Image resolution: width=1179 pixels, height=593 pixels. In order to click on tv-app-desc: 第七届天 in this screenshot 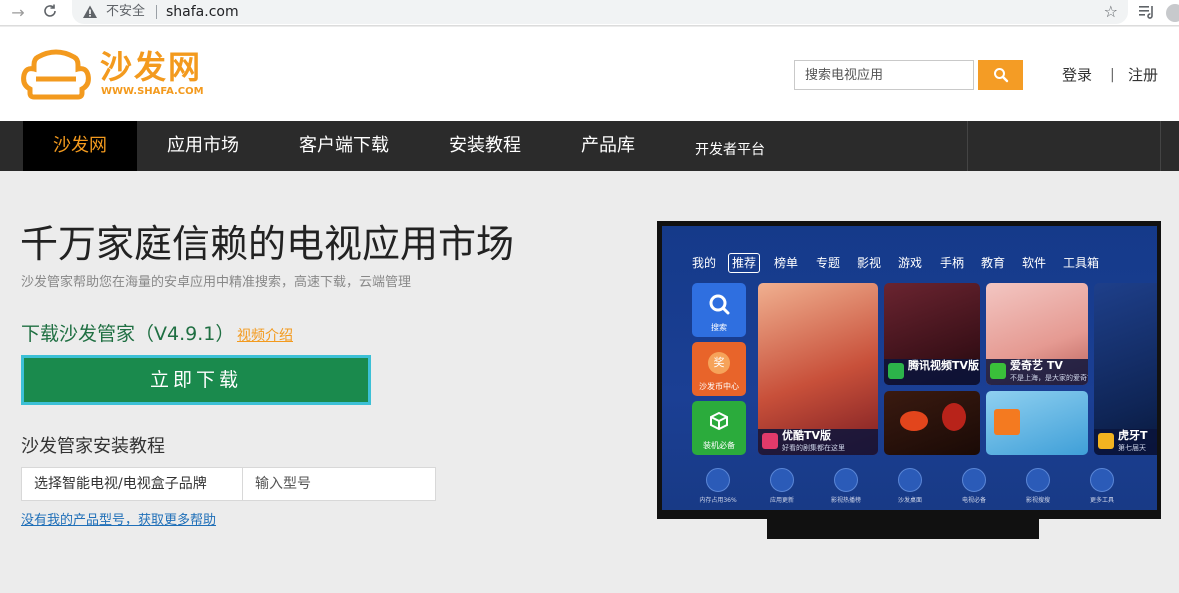, I will do `click(1132, 448)`.